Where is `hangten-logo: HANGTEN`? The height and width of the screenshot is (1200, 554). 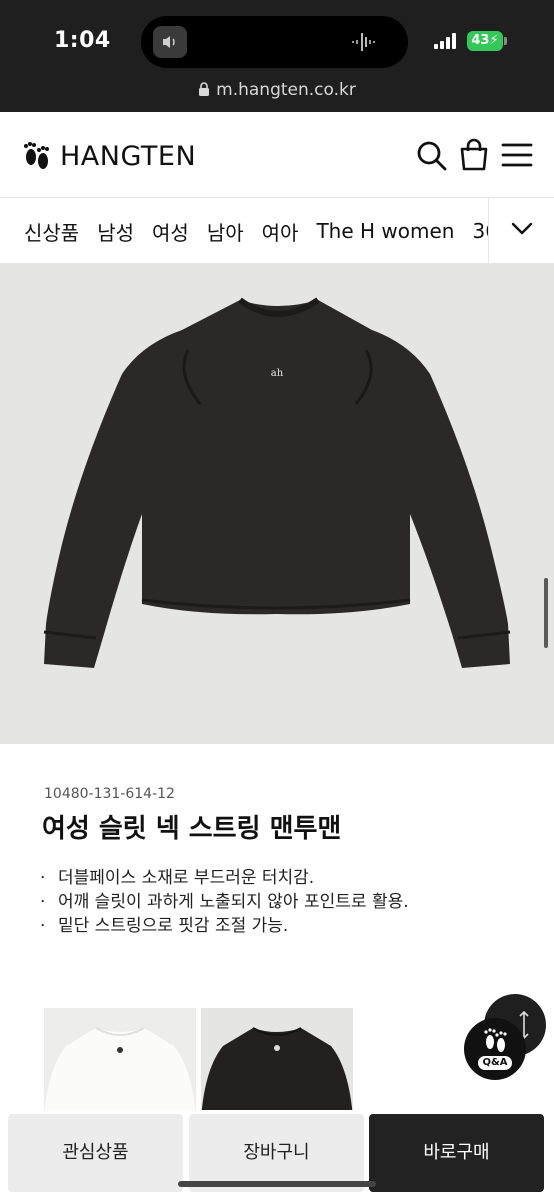
hangten-logo: HANGTEN is located at coordinates (109, 156).